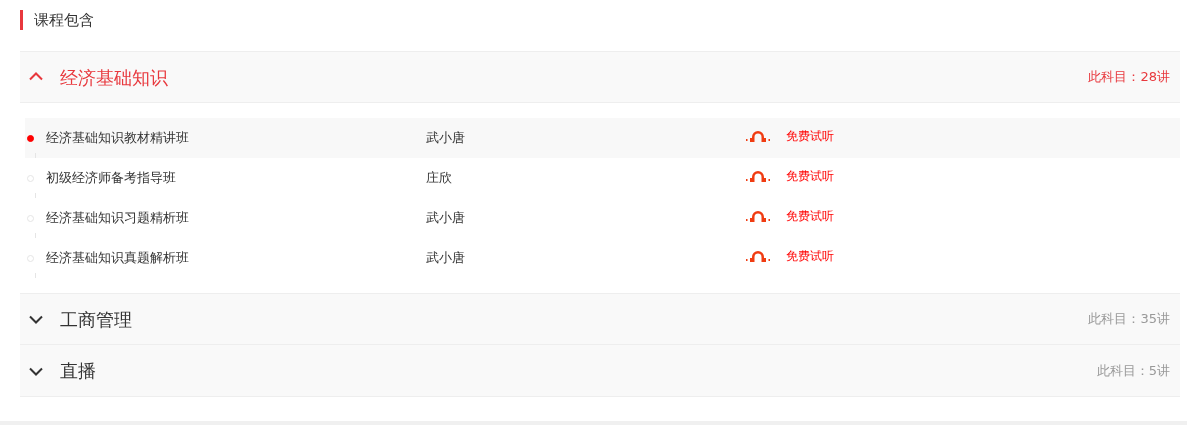 This screenshot has width=1187, height=429. What do you see at coordinates (78, 371) in the screenshot?
I see `subject-title: 直播` at bounding box center [78, 371].